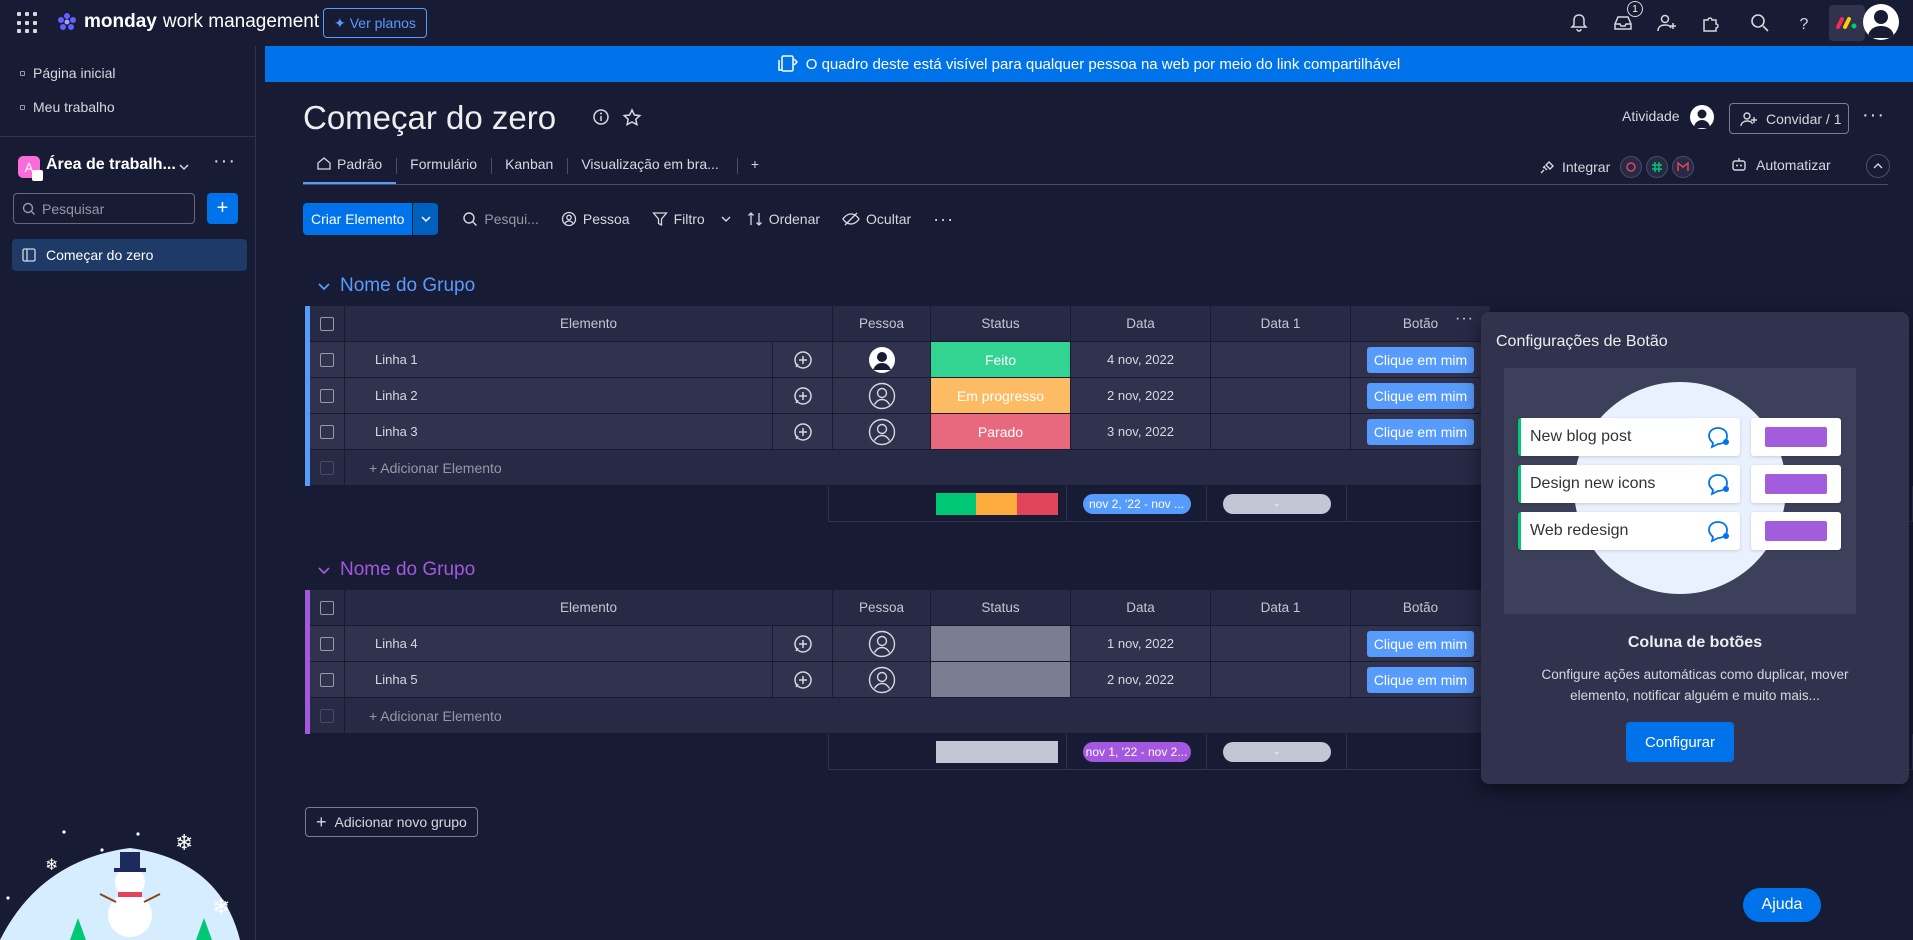  I want to click on help-icon: ?, so click(1804, 23).